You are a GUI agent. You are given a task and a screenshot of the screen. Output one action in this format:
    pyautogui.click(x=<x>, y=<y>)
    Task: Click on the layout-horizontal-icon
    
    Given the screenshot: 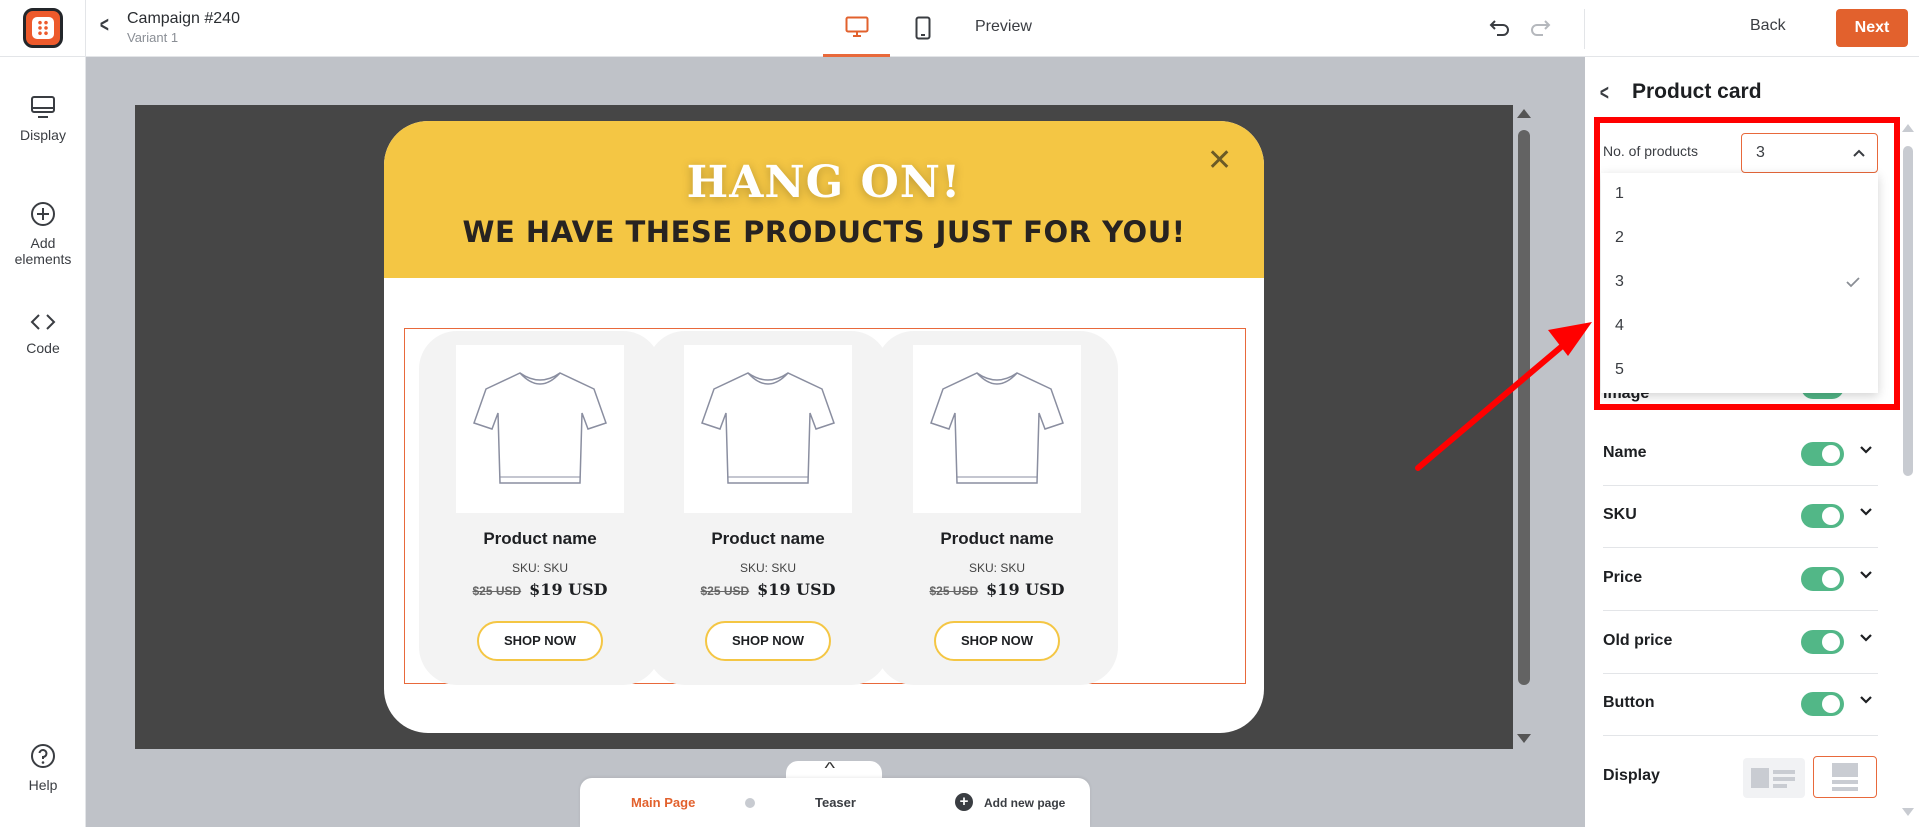 What is the action you would take?
    pyautogui.click(x=1773, y=778)
    